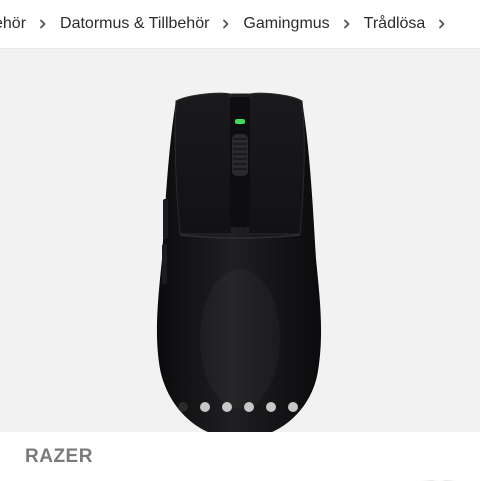  I want to click on breadcrumb-item-gaming-mice: Gamingmus, so click(286, 24).